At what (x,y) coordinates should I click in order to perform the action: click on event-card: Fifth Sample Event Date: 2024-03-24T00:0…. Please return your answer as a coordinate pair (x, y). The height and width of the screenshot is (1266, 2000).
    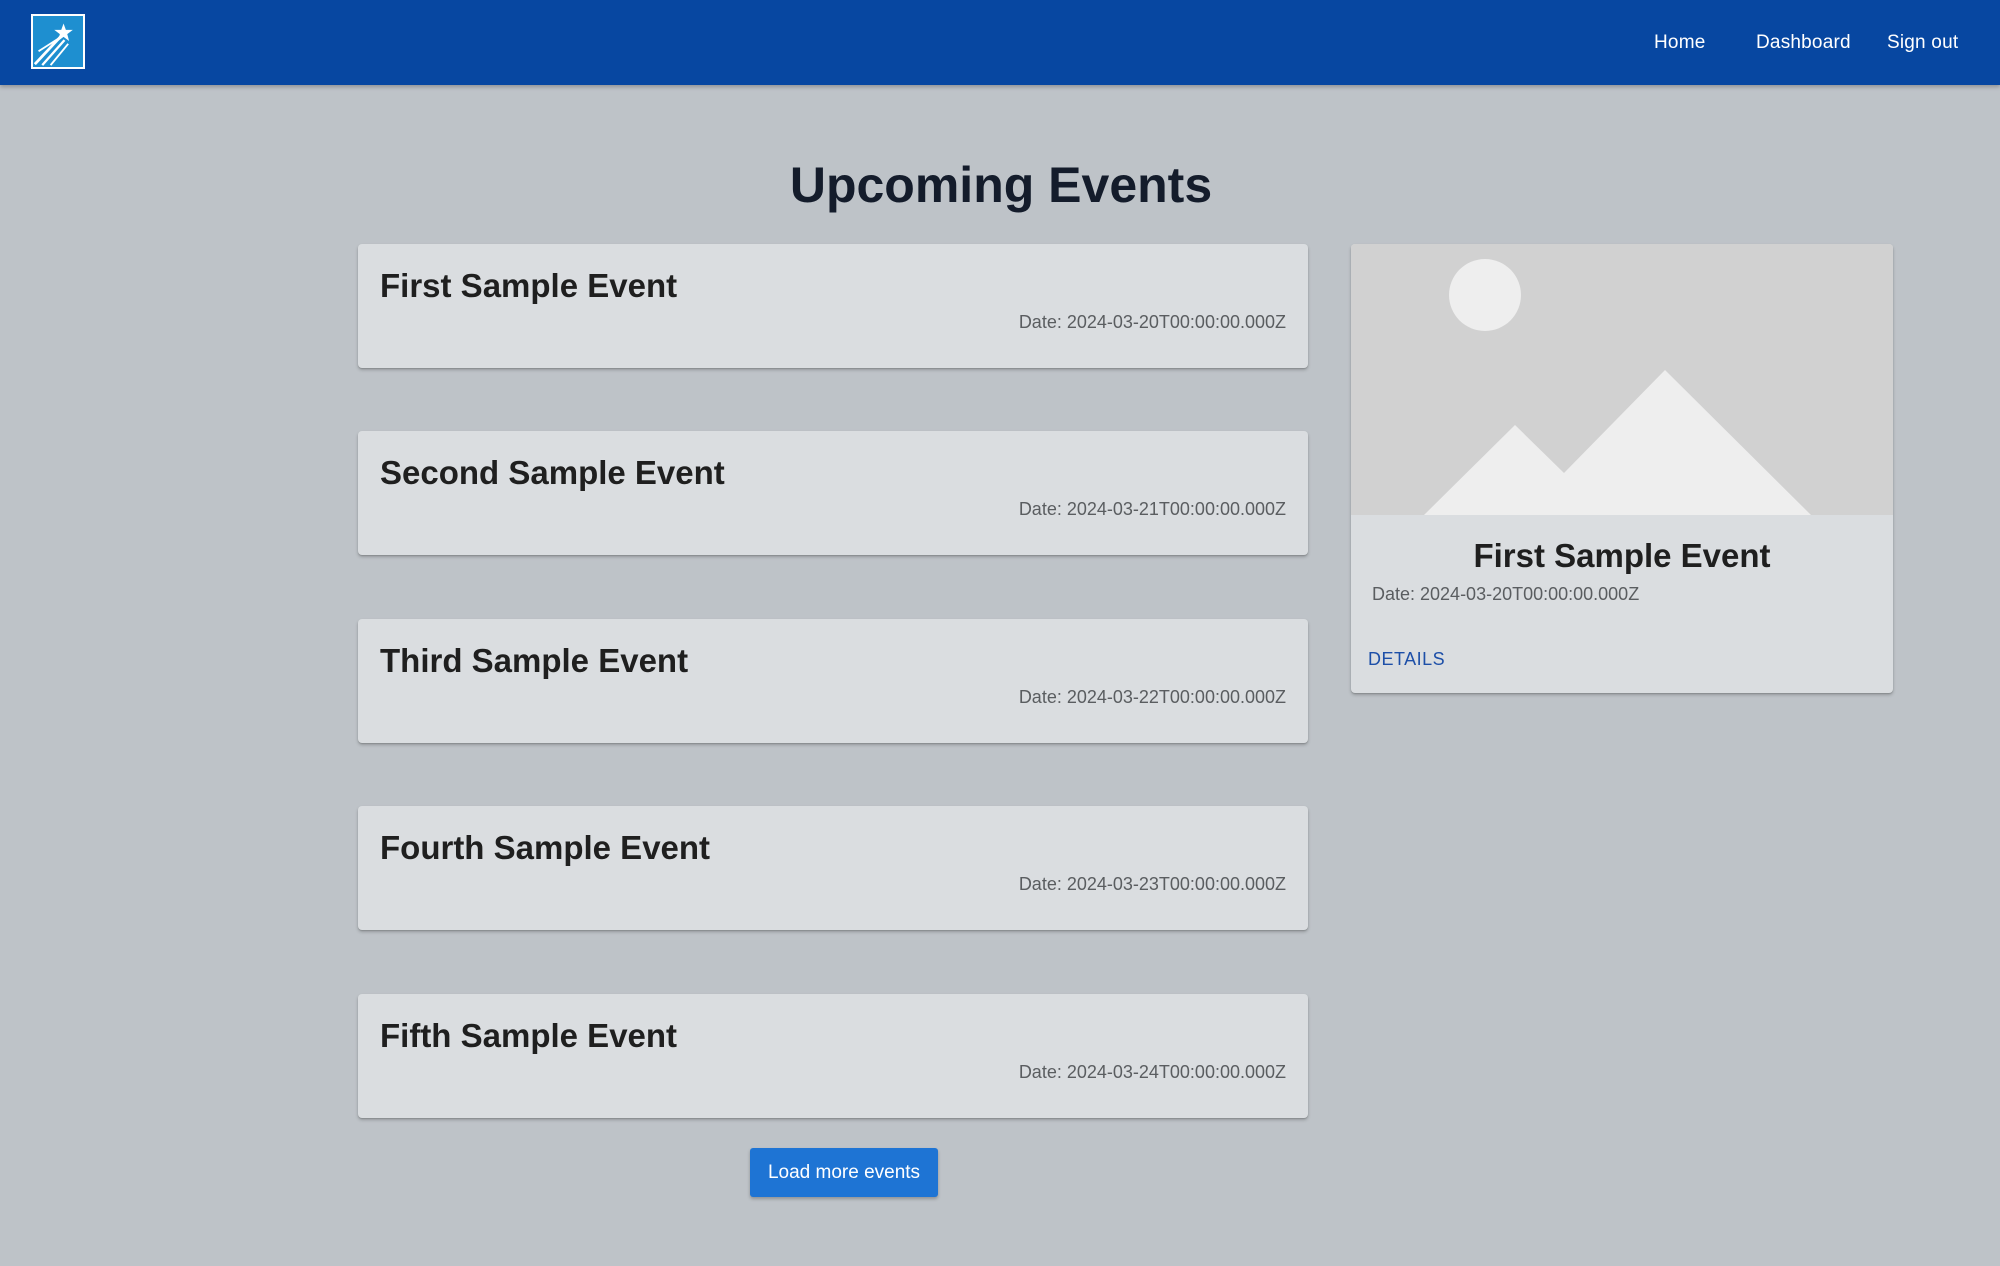
    Looking at the image, I should click on (833, 1056).